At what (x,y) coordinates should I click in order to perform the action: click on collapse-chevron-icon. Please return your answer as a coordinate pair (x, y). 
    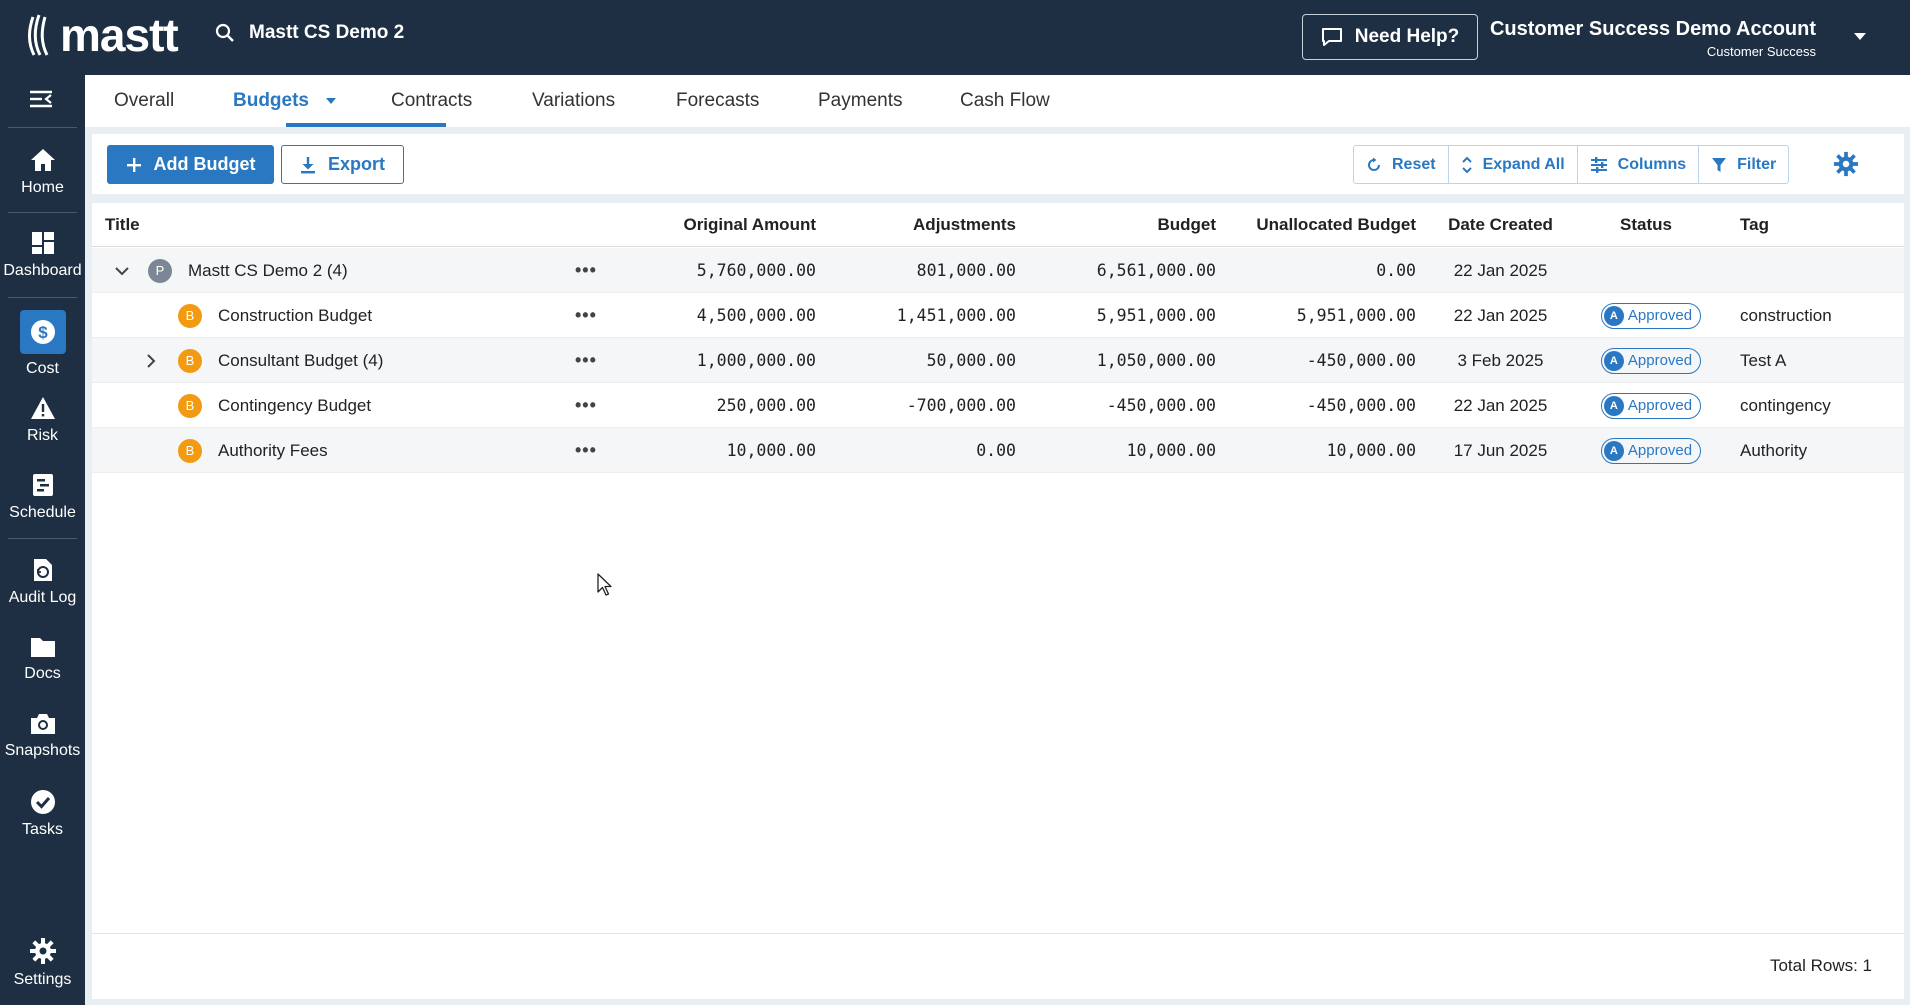
    Looking at the image, I should click on (122, 270).